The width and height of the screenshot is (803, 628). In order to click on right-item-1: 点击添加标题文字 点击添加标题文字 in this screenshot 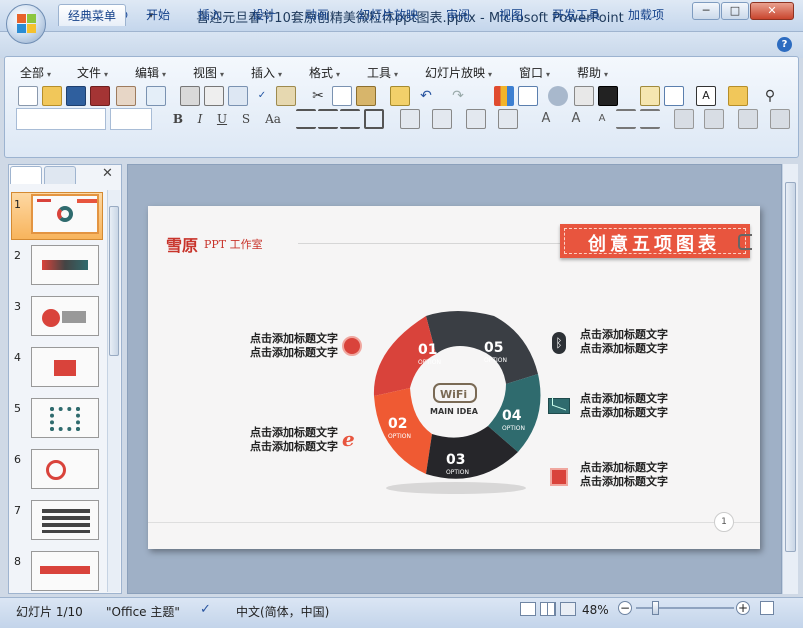, I will do `click(640, 342)`.